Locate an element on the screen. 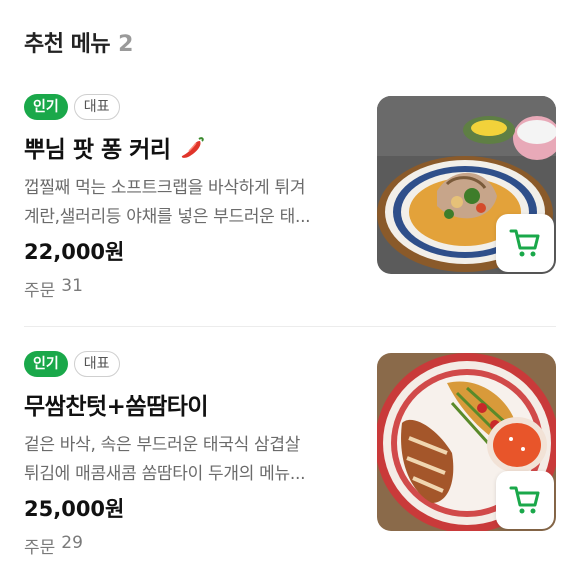  order-count: 주문 29 is located at coordinates (53, 545).